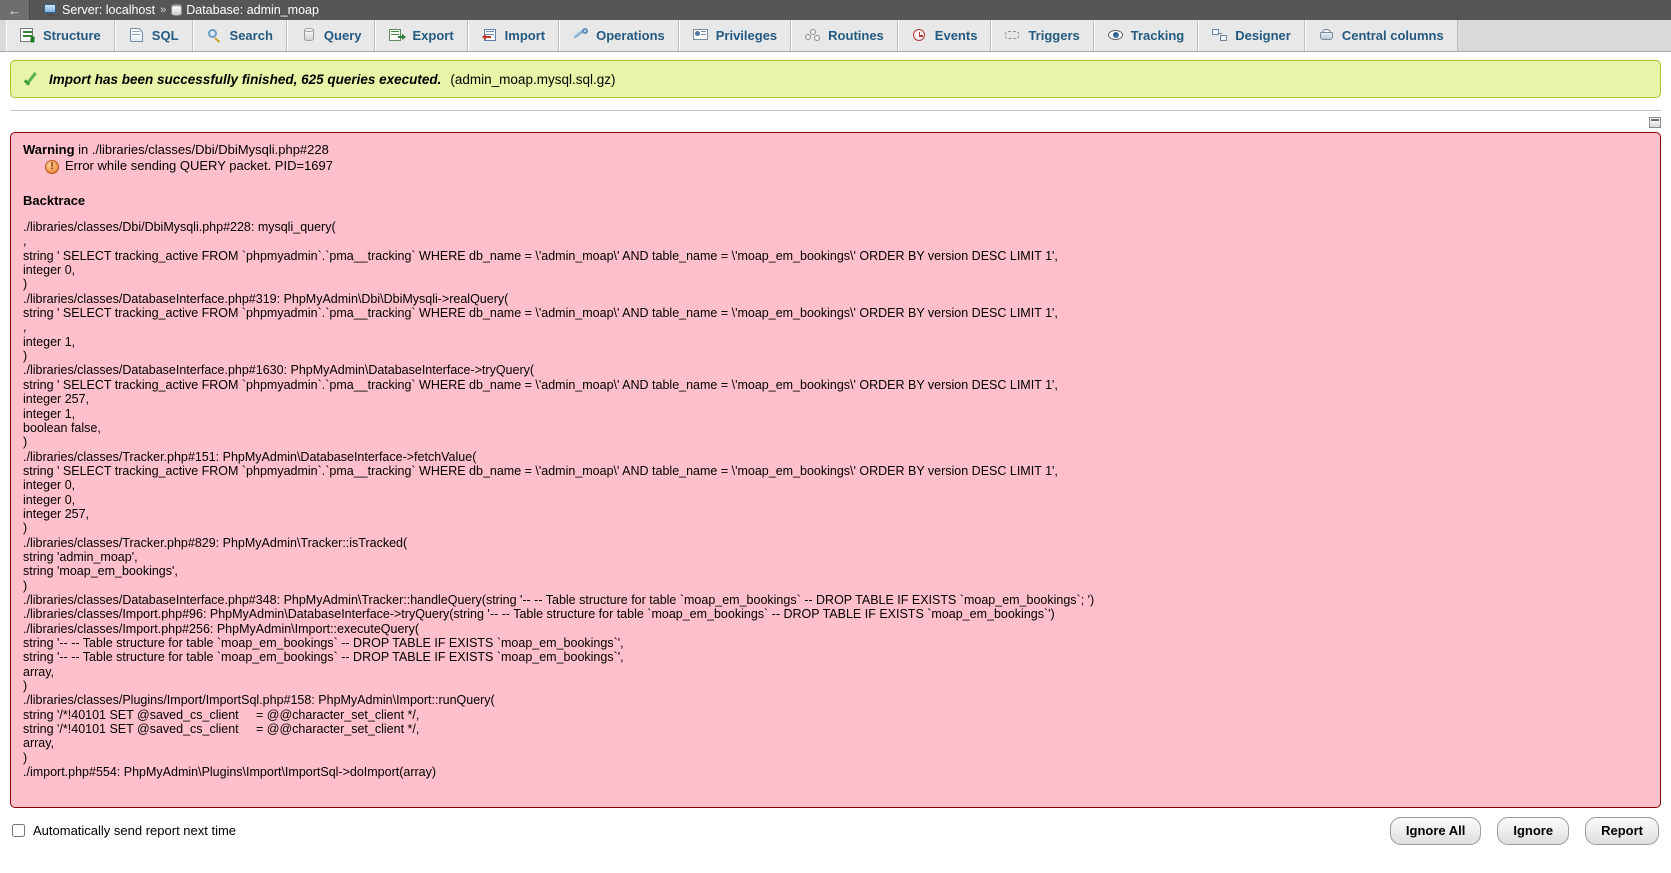 The height and width of the screenshot is (873, 1671). I want to click on query-icon, so click(309, 35).